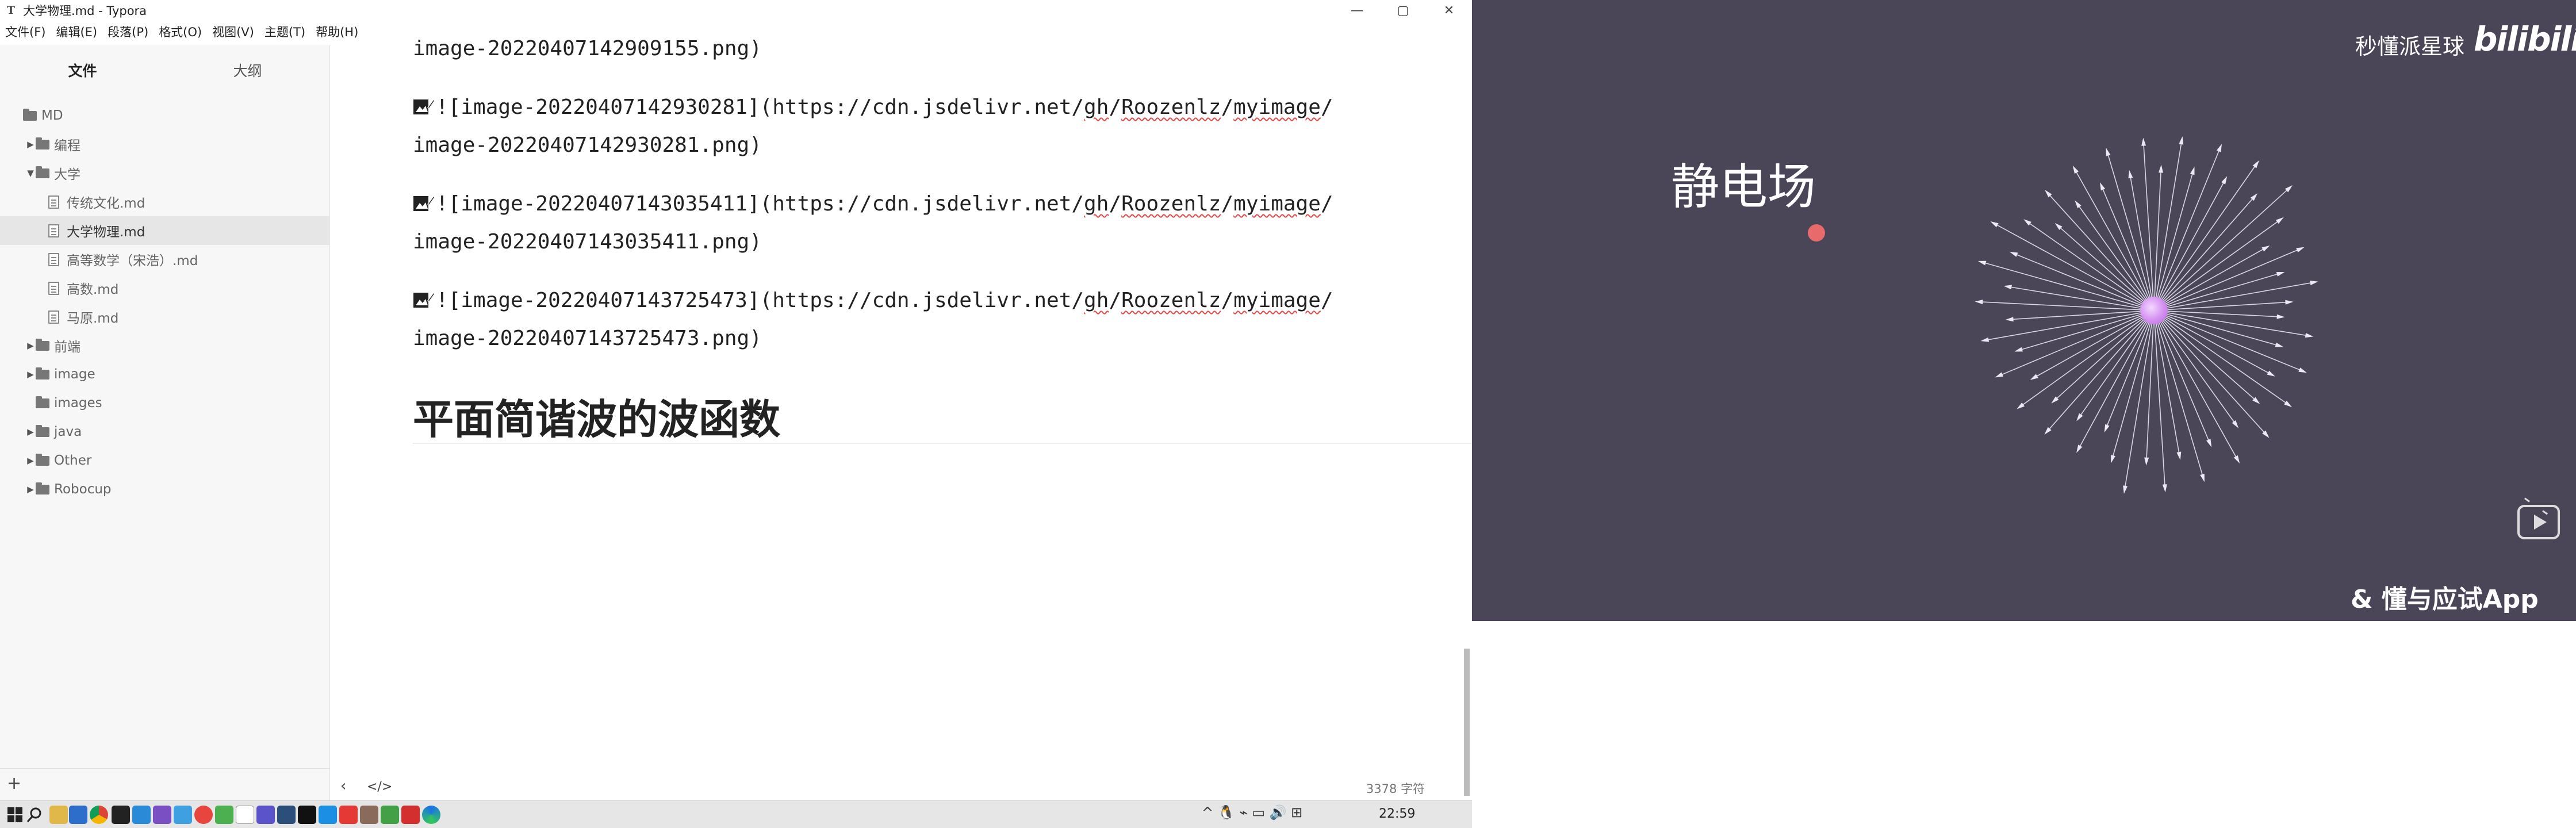 The image size is (2576, 828). Describe the element at coordinates (165, 115) in the screenshot. I see `tree-folder: MD` at that location.